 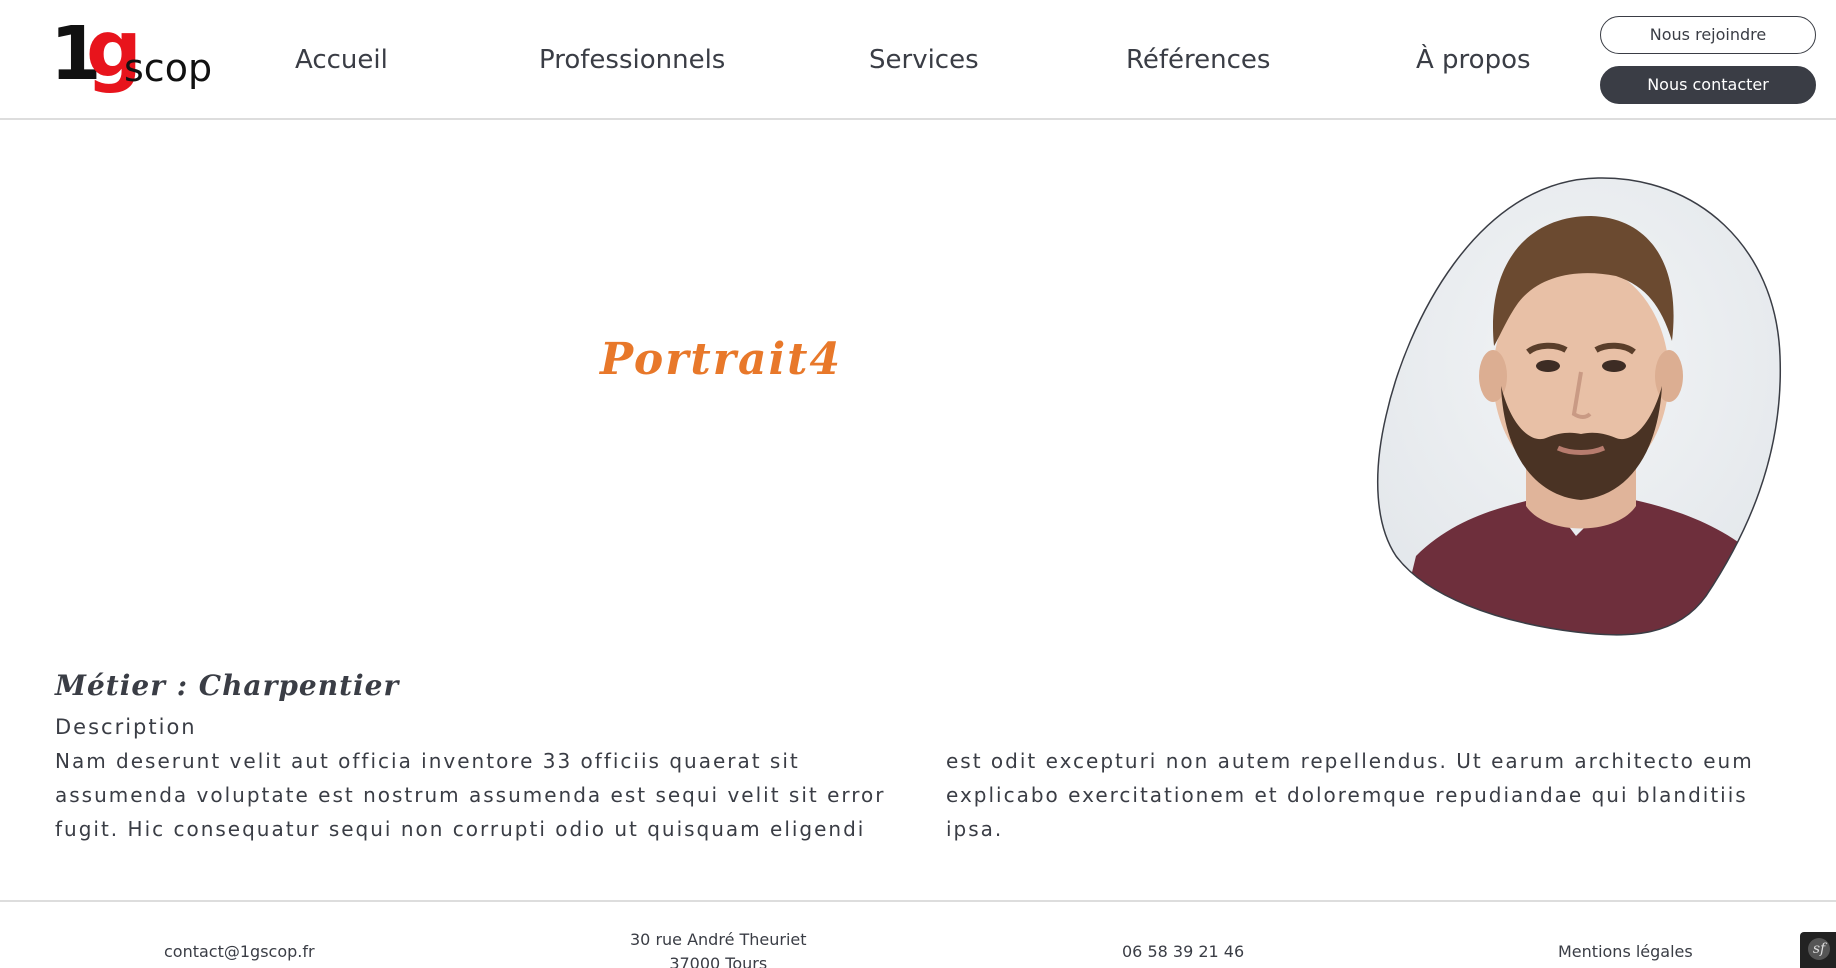 What do you see at coordinates (168, 68) in the screenshot?
I see `logo-wordmark: scop` at bounding box center [168, 68].